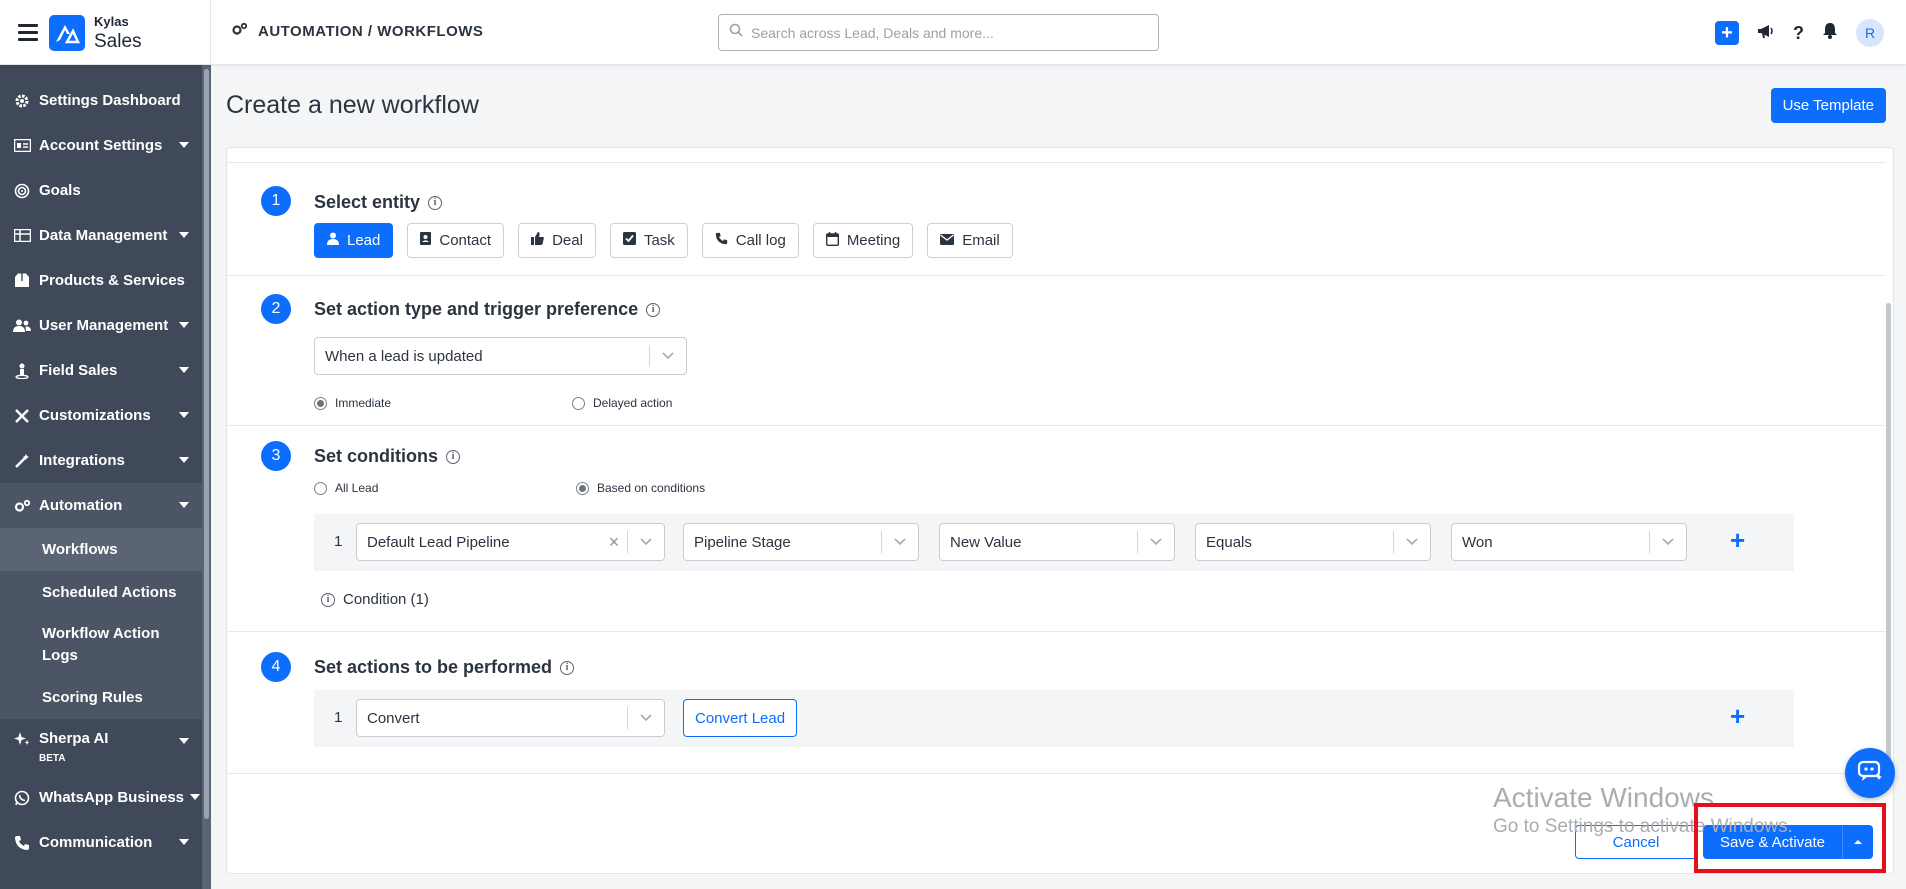 Image resolution: width=1906 pixels, height=889 pixels. What do you see at coordinates (1830, 33) in the screenshot?
I see `bell-icon` at bounding box center [1830, 33].